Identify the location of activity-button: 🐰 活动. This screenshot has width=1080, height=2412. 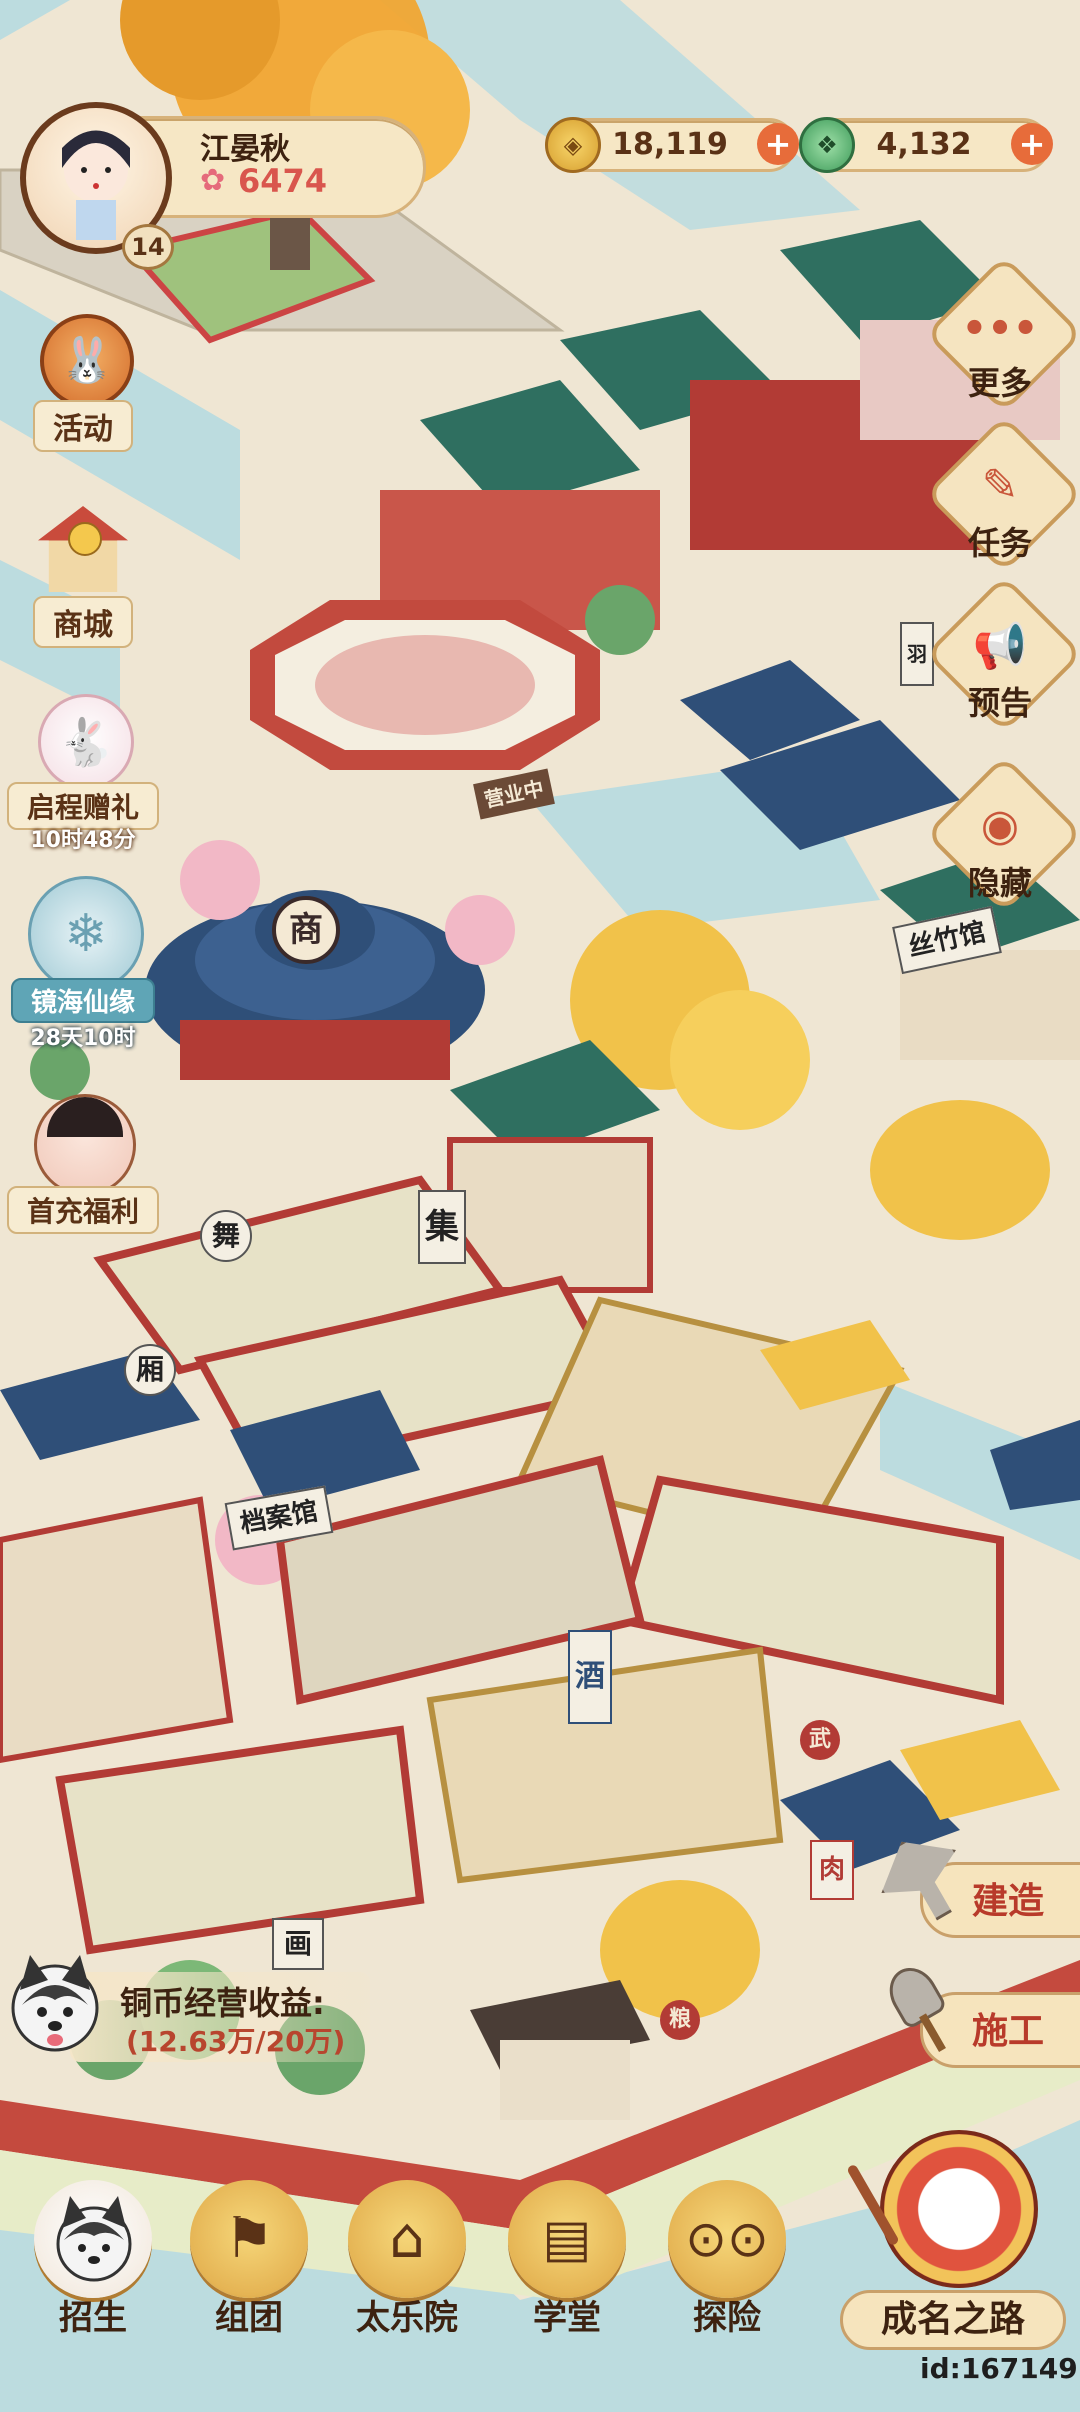
(83, 381).